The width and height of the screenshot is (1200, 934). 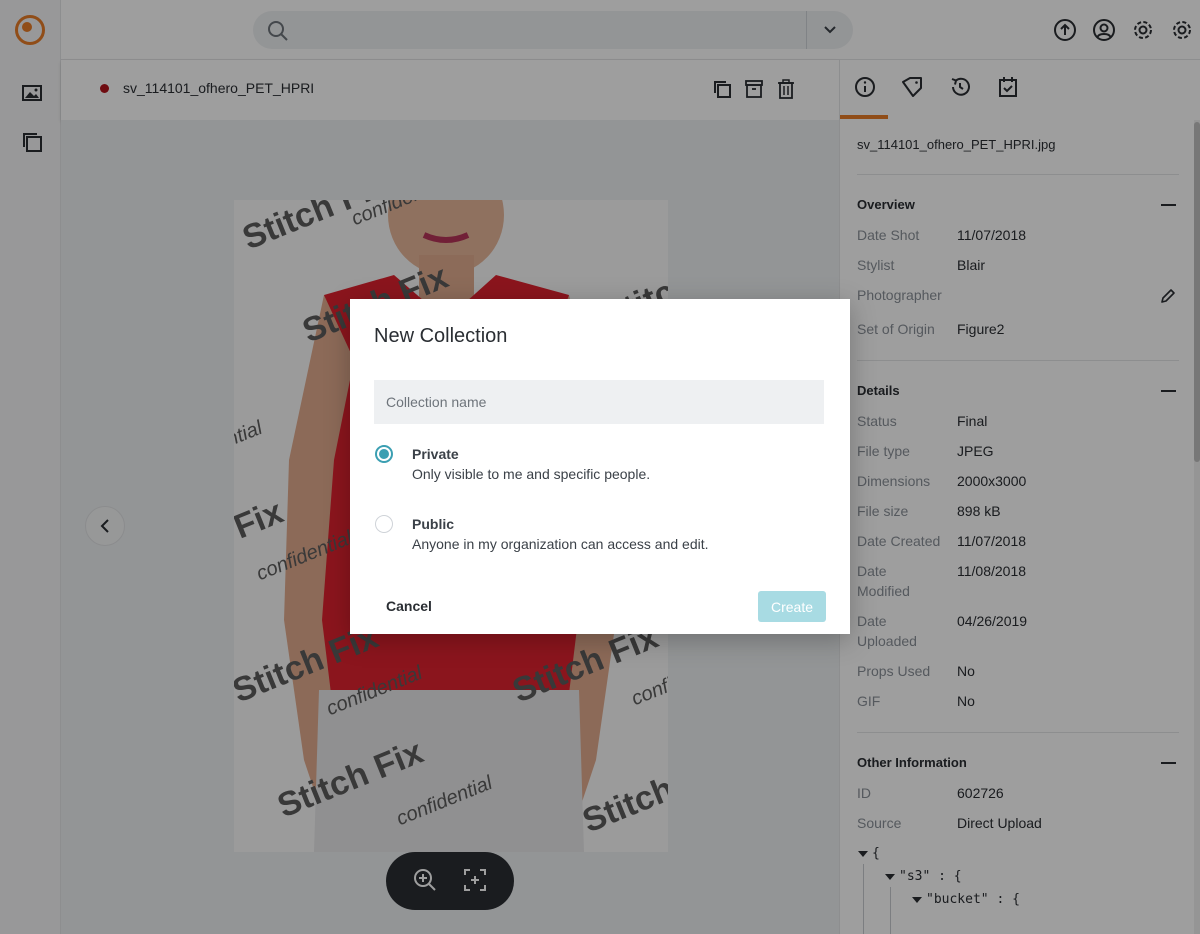 What do you see at coordinates (433, 524) in the screenshot?
I see `public-option-title: Public` at bounding box center [433, 524].